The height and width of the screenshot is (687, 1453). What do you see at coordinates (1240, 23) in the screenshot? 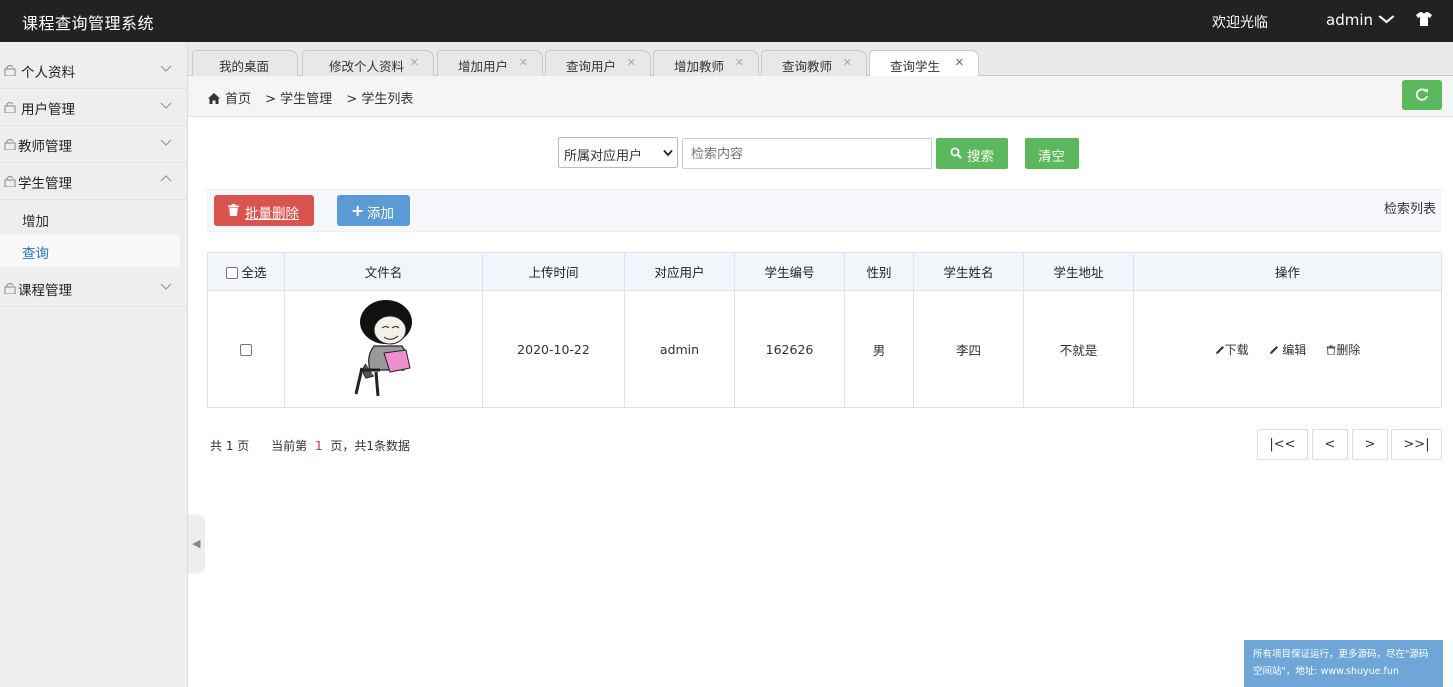
I see `welcome-text: 欢迎光临` at bounding box center [1240, 23].